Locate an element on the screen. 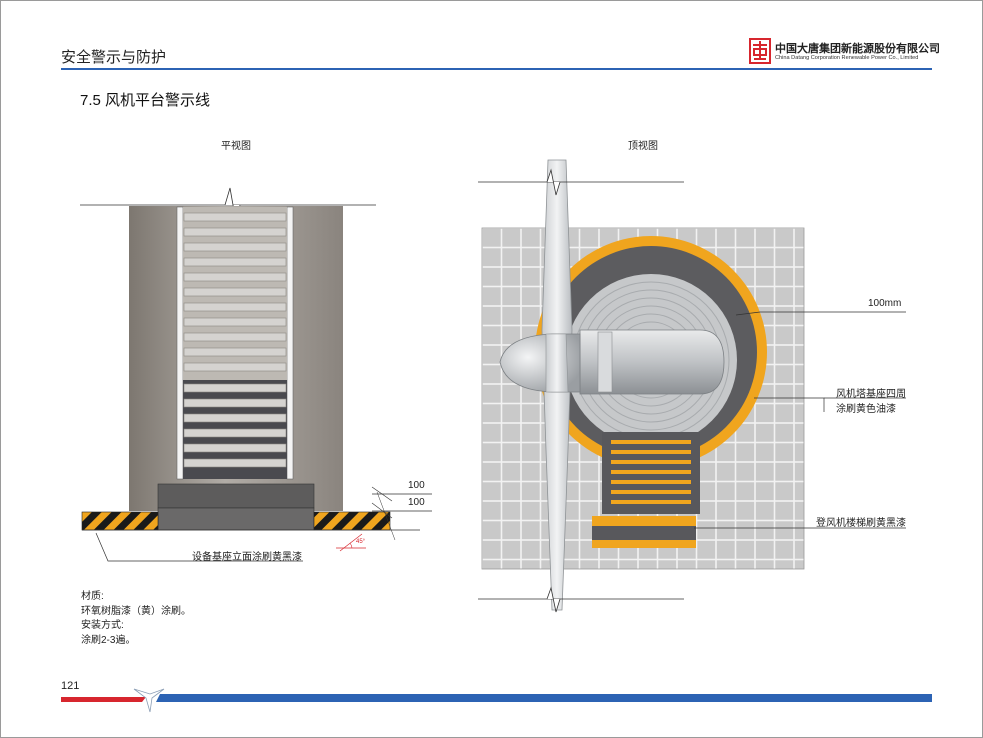 This screenshot has width=983, height=738. base-note-label: 设备基座立面涂刷黄黑漆 is located at coordinates (247, 557).